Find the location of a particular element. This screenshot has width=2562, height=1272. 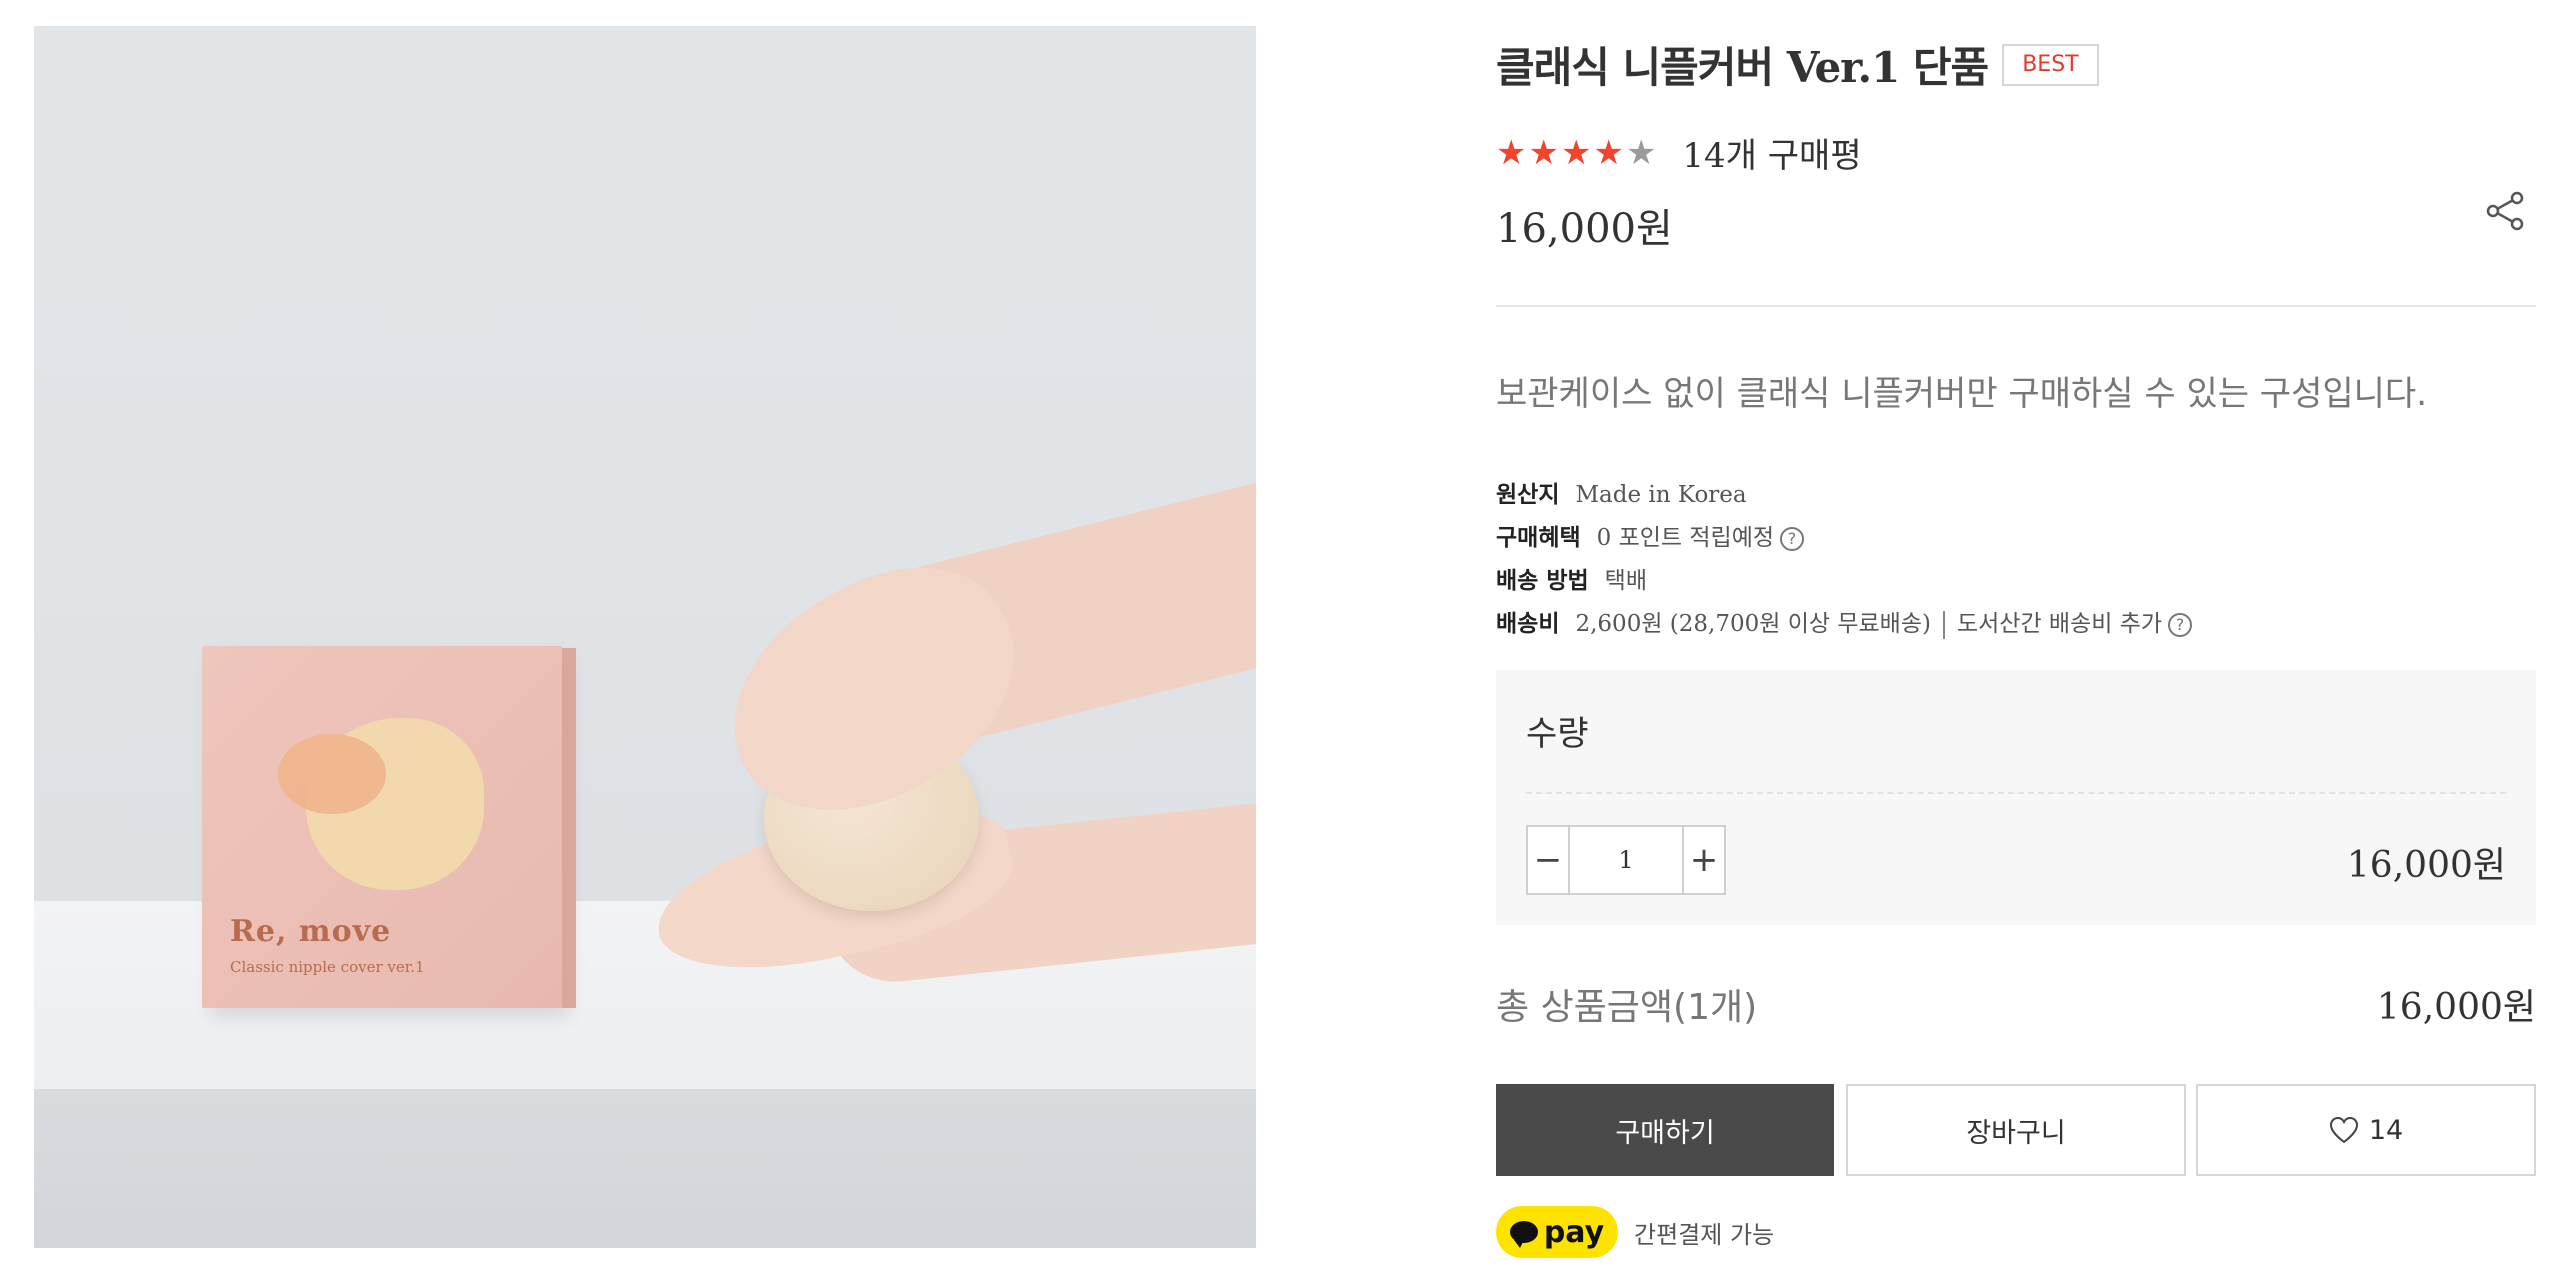

quantity-stepper: − 1 + is located at coordinates (1626, 860).